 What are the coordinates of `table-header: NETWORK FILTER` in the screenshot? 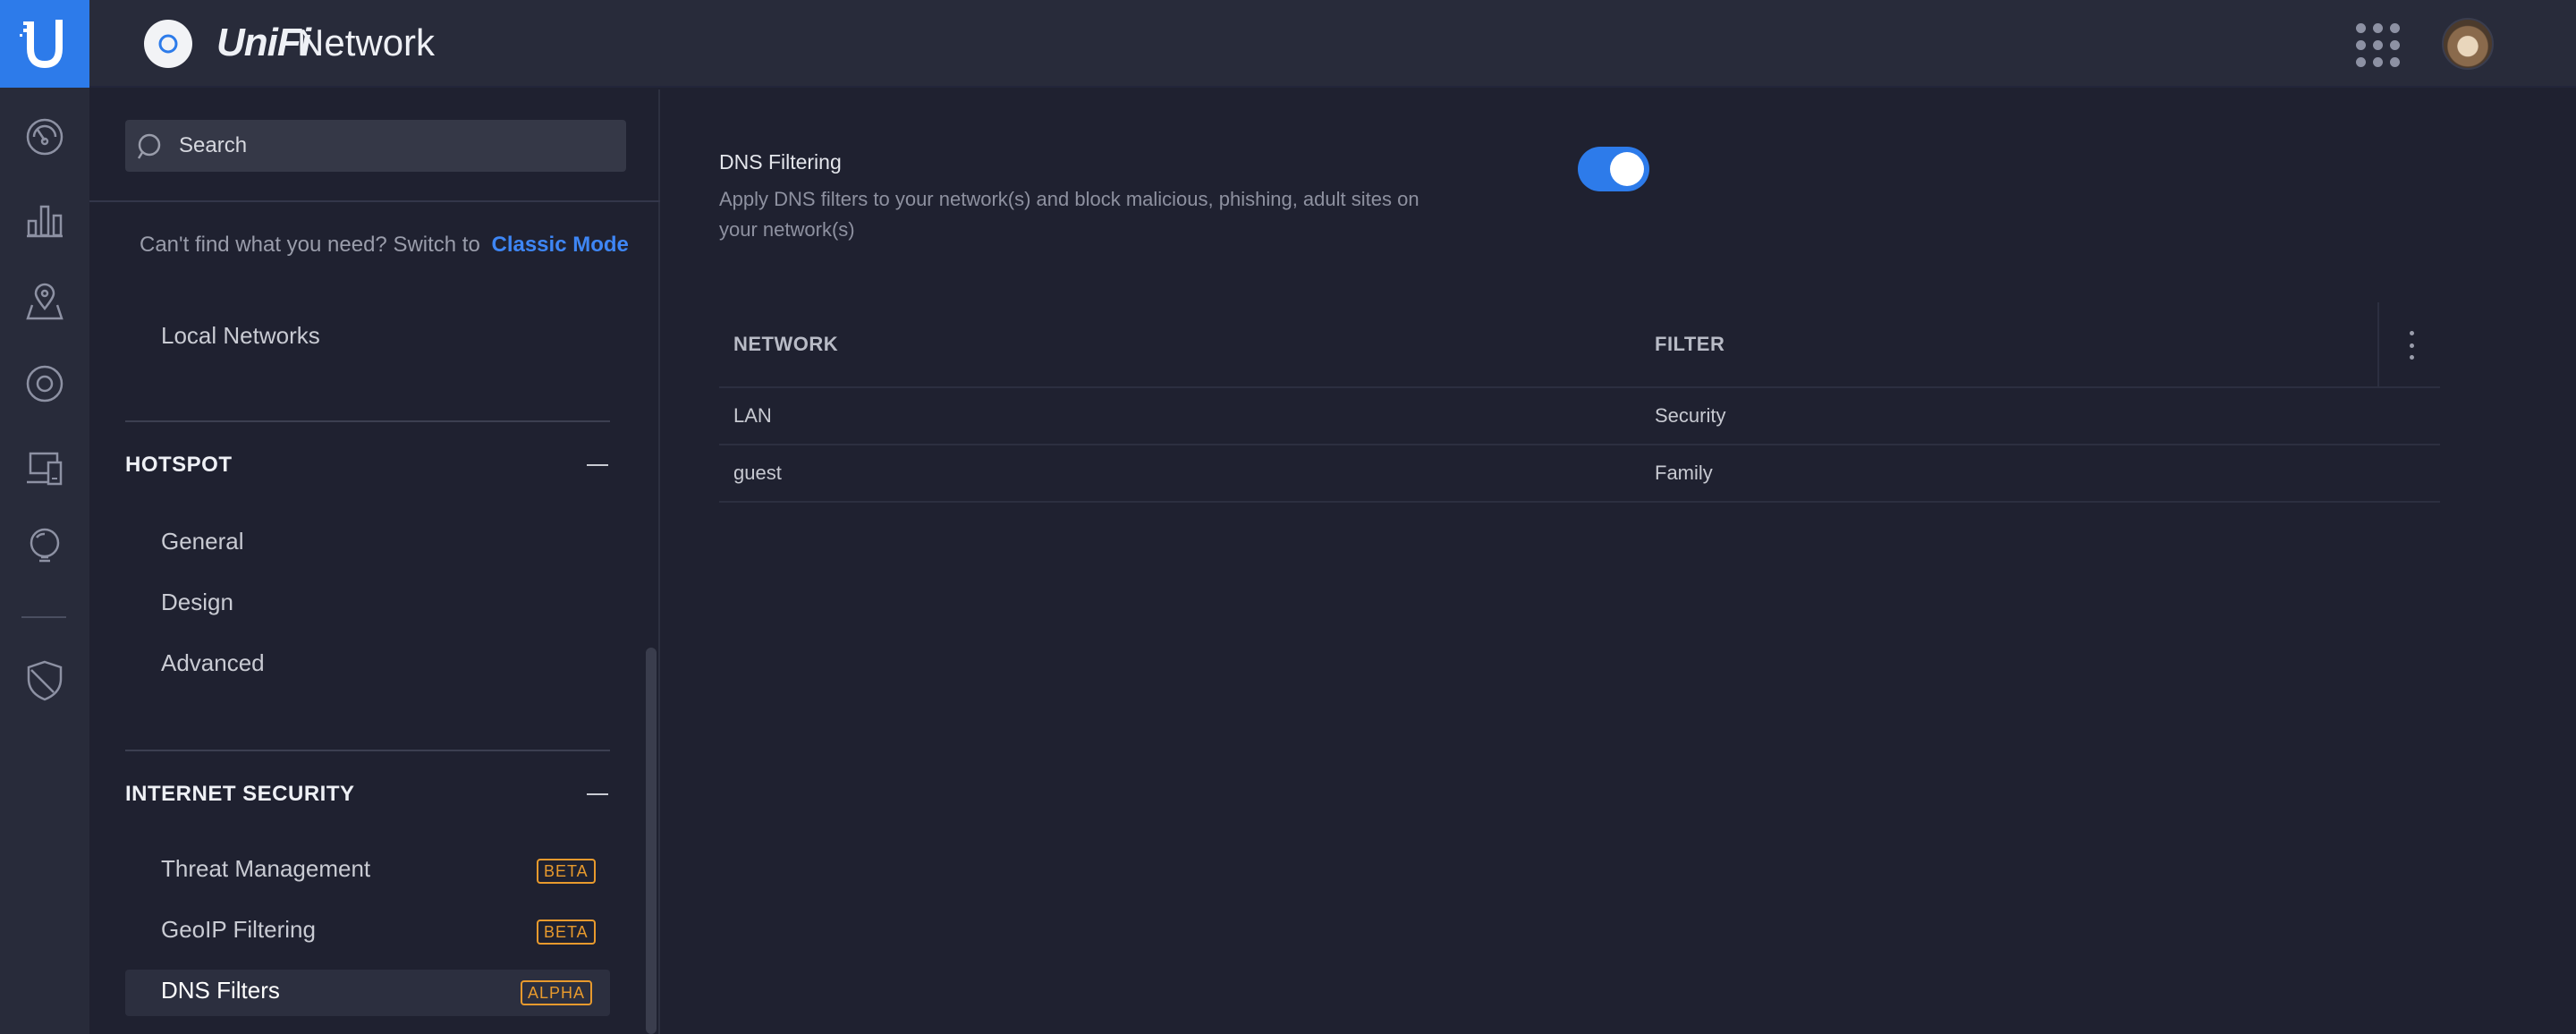 It's located at (1579, 345).